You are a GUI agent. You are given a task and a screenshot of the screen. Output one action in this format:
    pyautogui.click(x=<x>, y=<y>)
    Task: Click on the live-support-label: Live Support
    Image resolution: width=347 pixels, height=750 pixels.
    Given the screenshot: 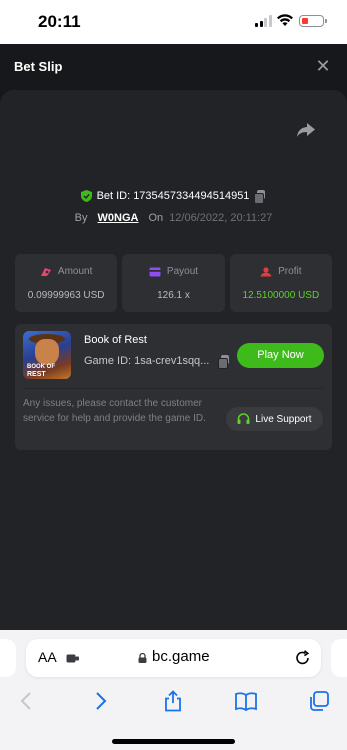 What is the action you would take?
    pyautogui.click(x=283, y=419)
    